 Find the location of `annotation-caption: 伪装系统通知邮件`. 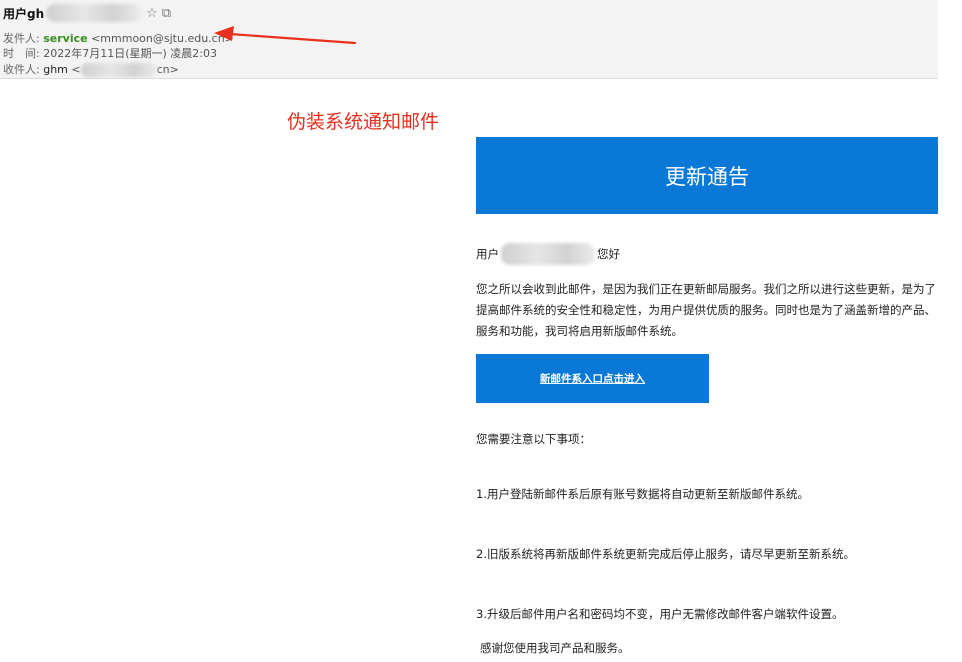

annotation-caption: 伪装系统通知邮件 is located at coordinates (363, 122).